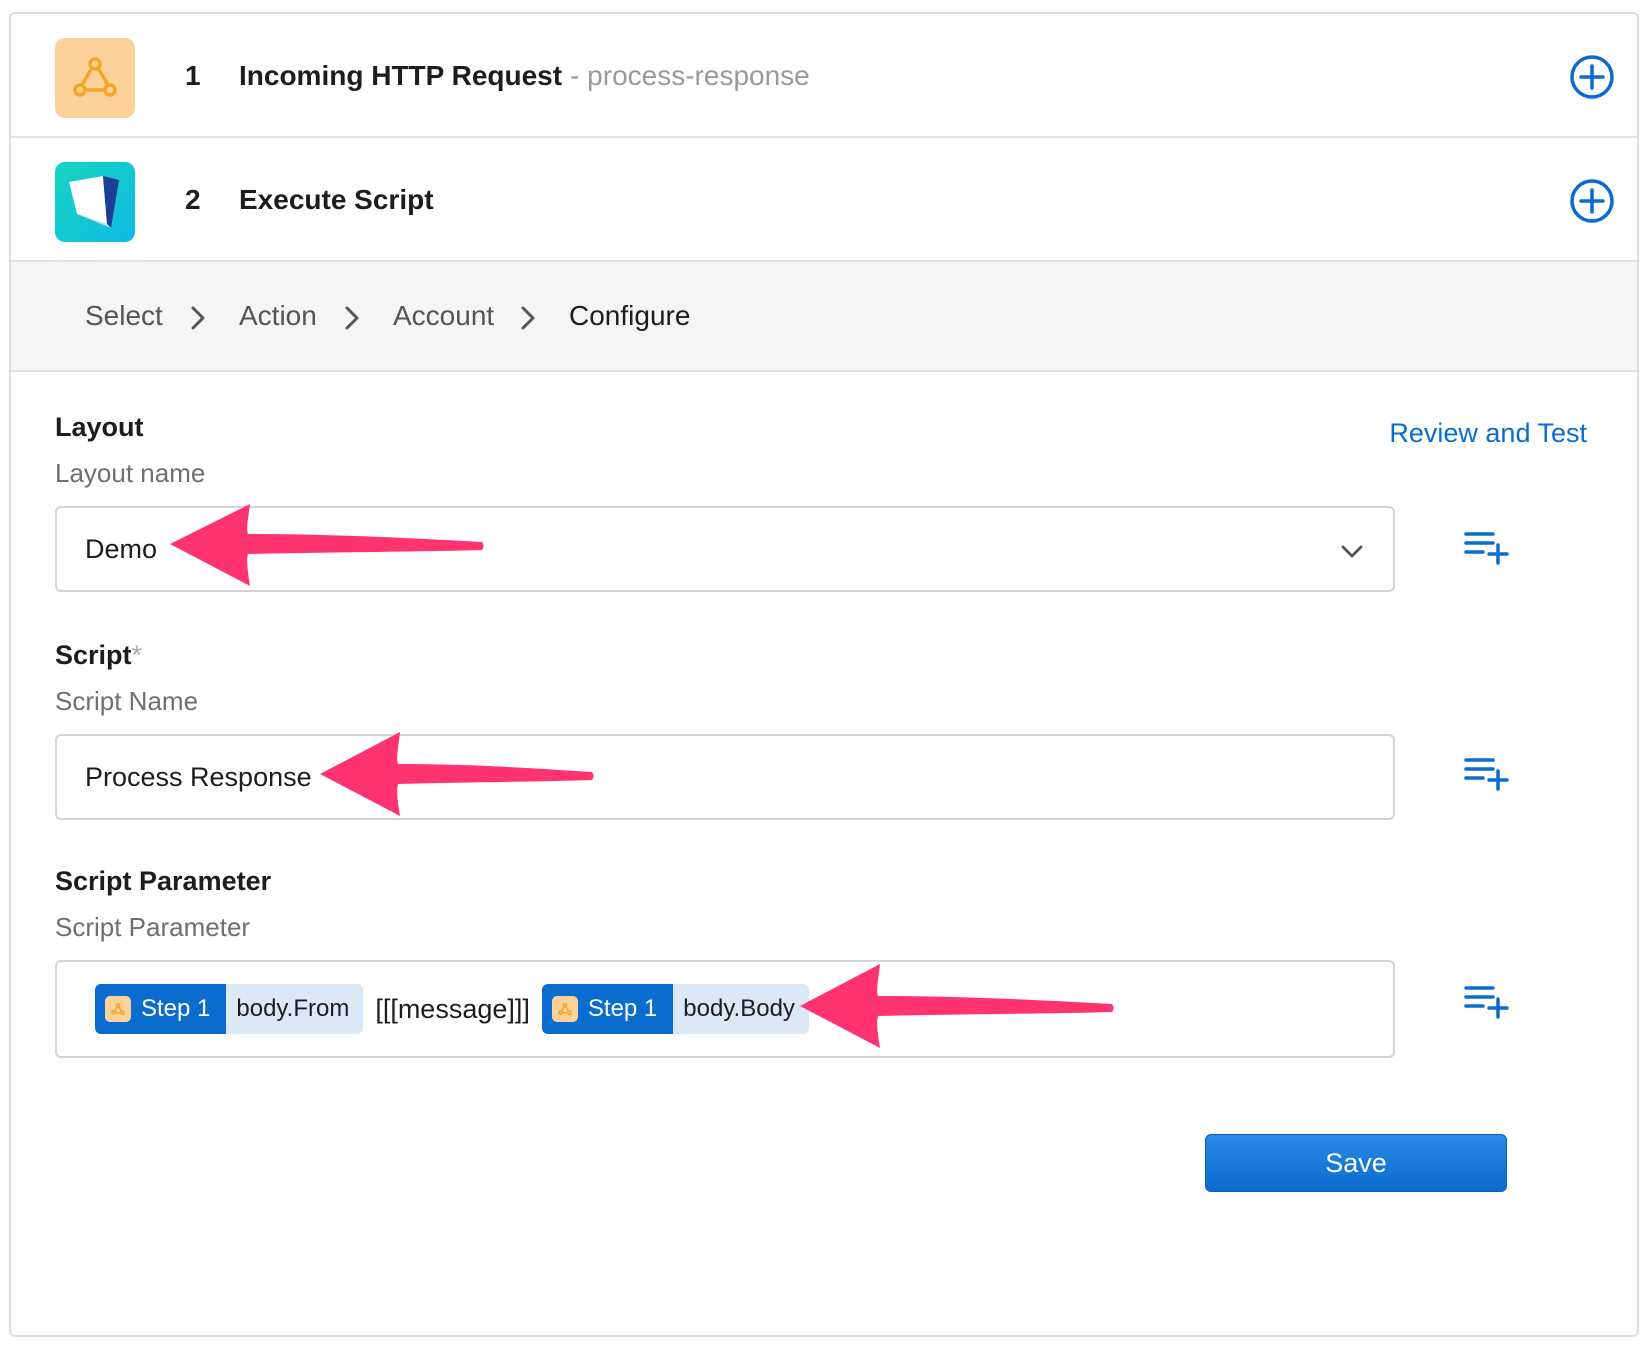 The width and height of the screenshot is (1652, 1345). I want to click on chevron-down-icon, so click(1352, 551).